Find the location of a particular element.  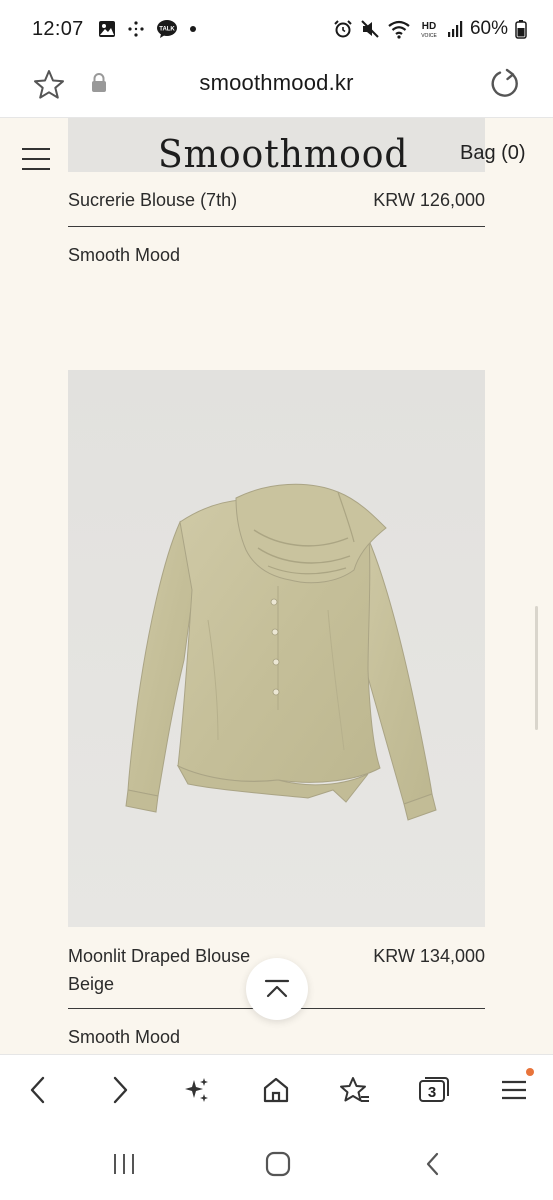

alarm-icon is located at coordinates (343, 29).